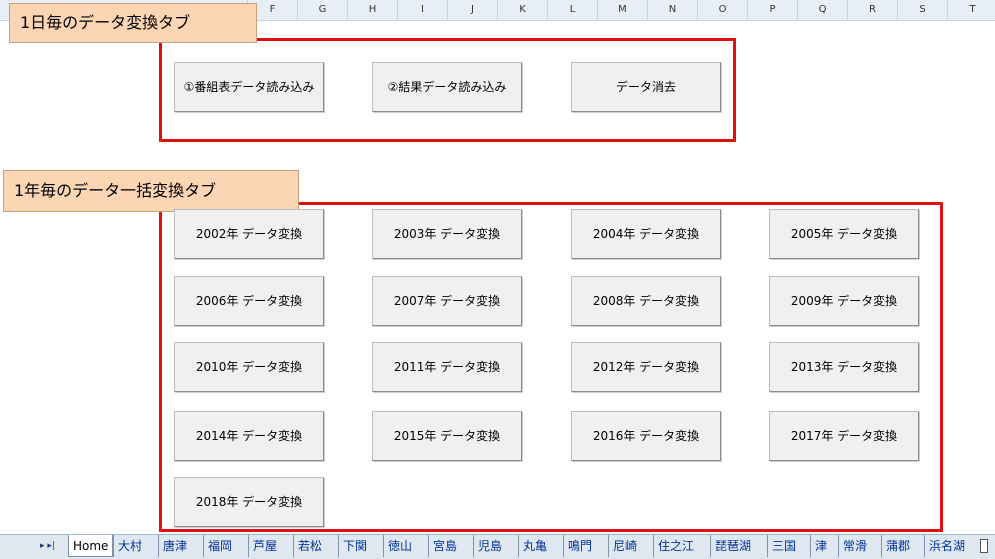 The width and height of the screenshot is (995, 559). I want to click on tab-home: Home, so click(91, 546).